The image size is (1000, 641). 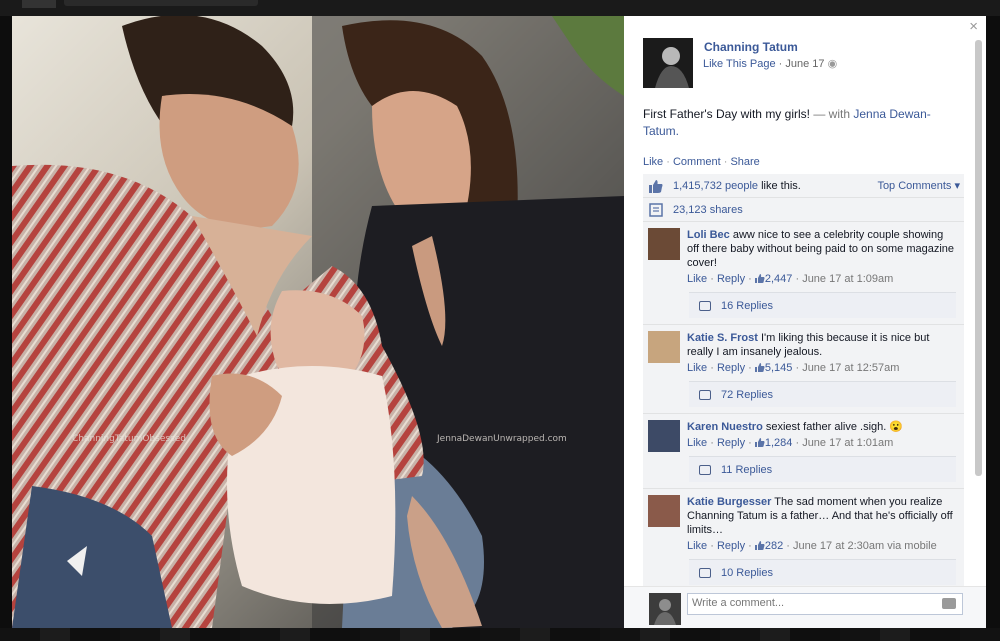 I want to click on page-avatar-image, so click(x=668, y=63).